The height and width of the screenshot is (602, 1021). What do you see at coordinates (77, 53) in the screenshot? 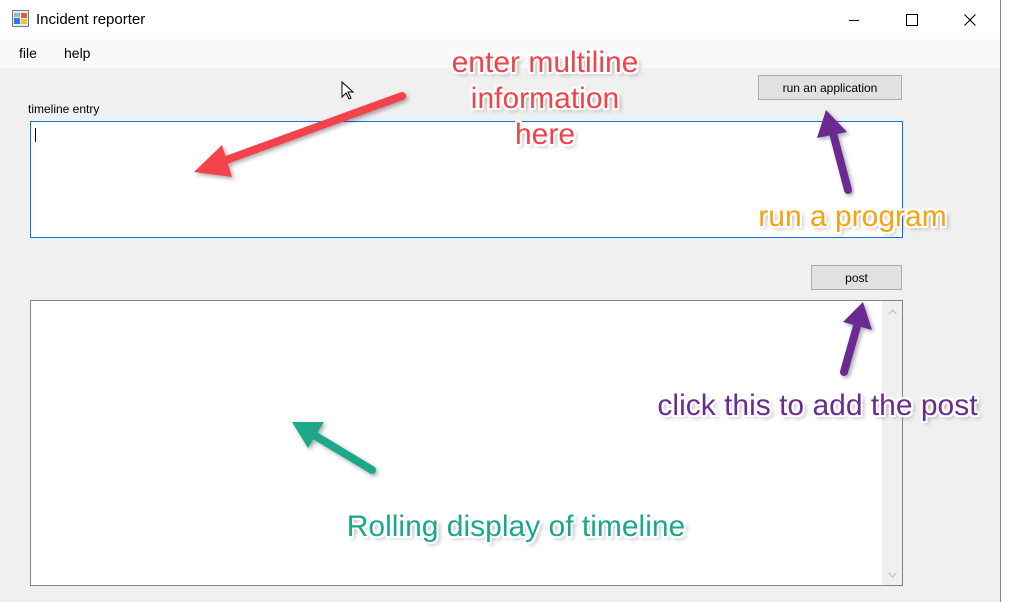
I see `menu-item-help: help` at bounding box center [77, 53].